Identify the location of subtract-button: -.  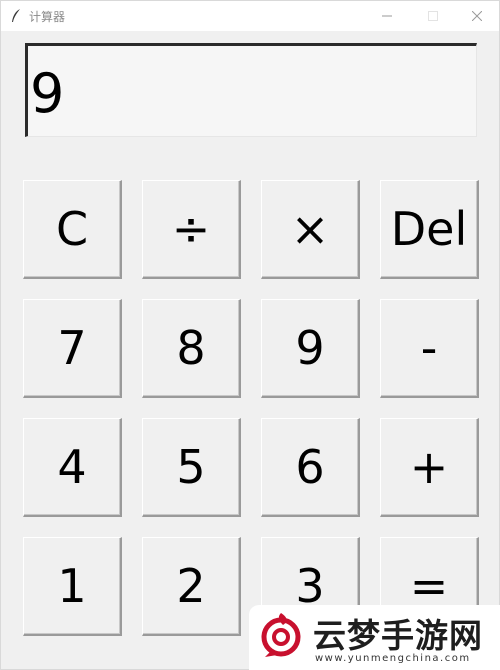
(429, 348).